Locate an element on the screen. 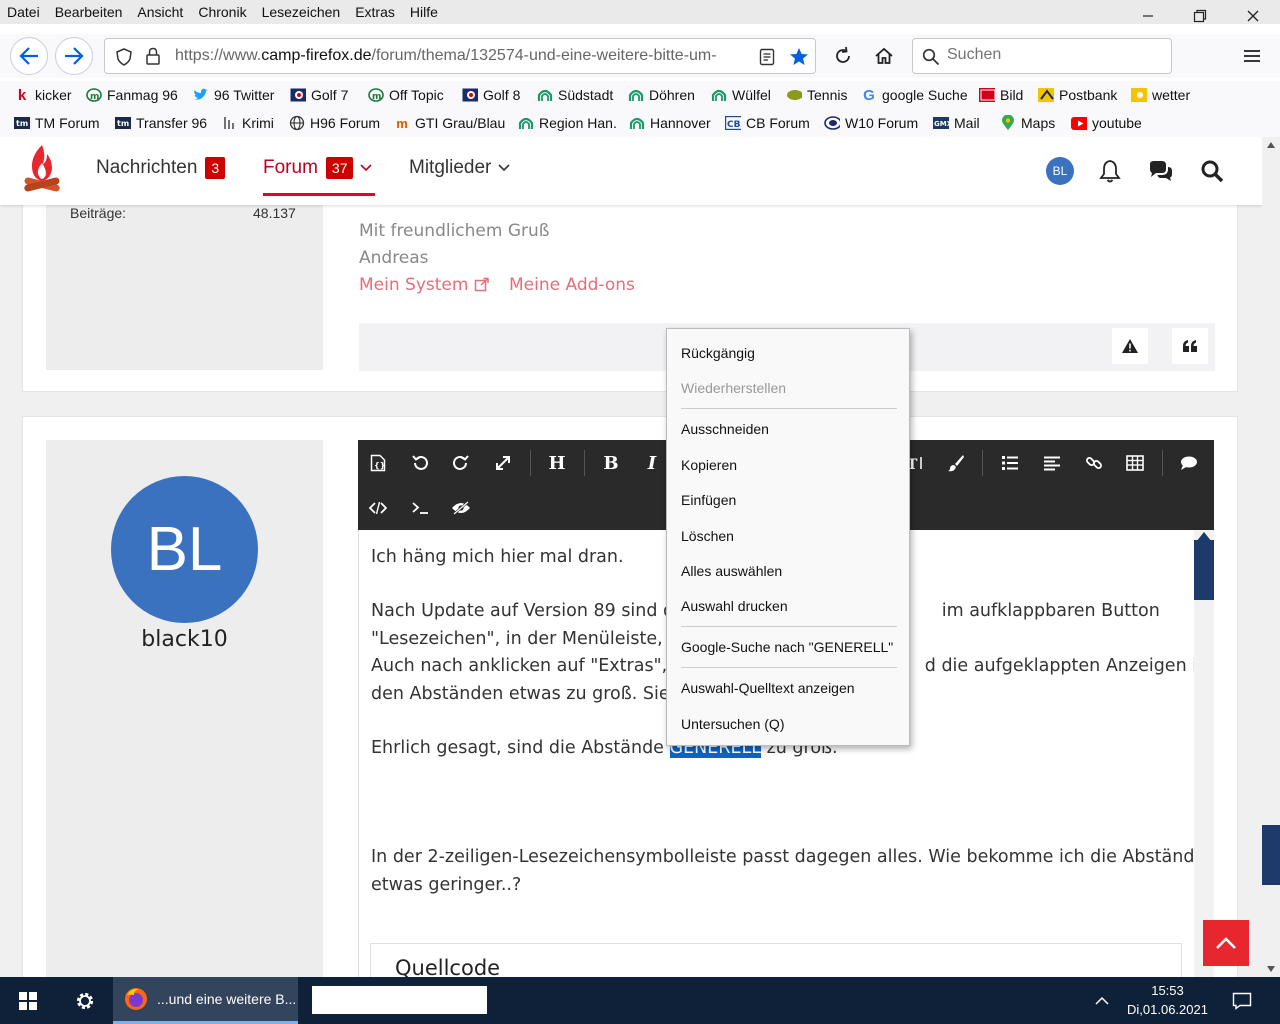 The width and height of the screenshot is (1280, 1024). bookmark-golf-8: Golf 8 is located at coordinates (491, 95).